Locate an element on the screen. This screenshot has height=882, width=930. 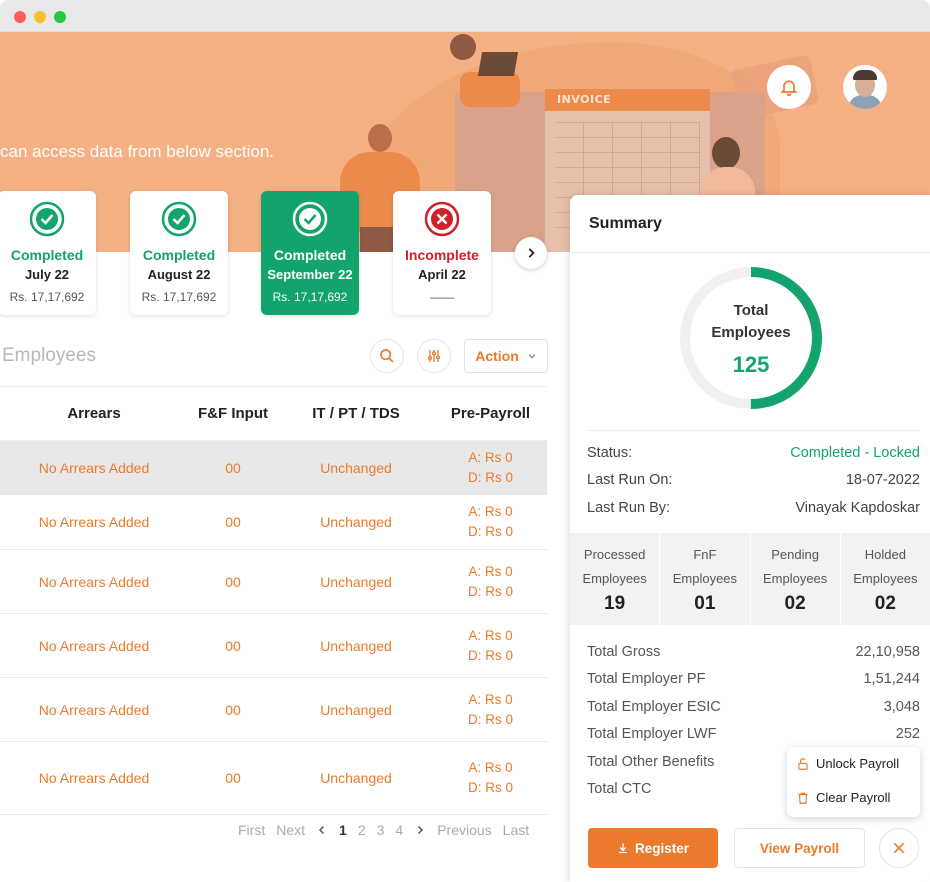
action-dropdown: Action is located at coordinates (506, 356).